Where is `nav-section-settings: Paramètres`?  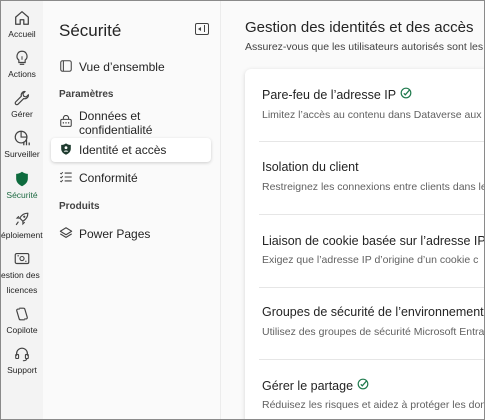 nav-section-settings: Paramètres is located at coordinates (86, 94).